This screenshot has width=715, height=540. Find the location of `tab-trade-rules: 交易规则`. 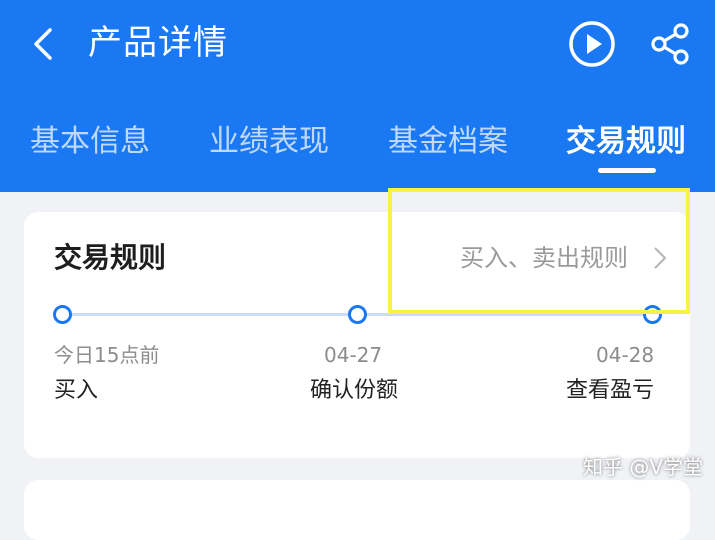

tab-trade-rules: 交易规则 is located at coordinates (626, 142).